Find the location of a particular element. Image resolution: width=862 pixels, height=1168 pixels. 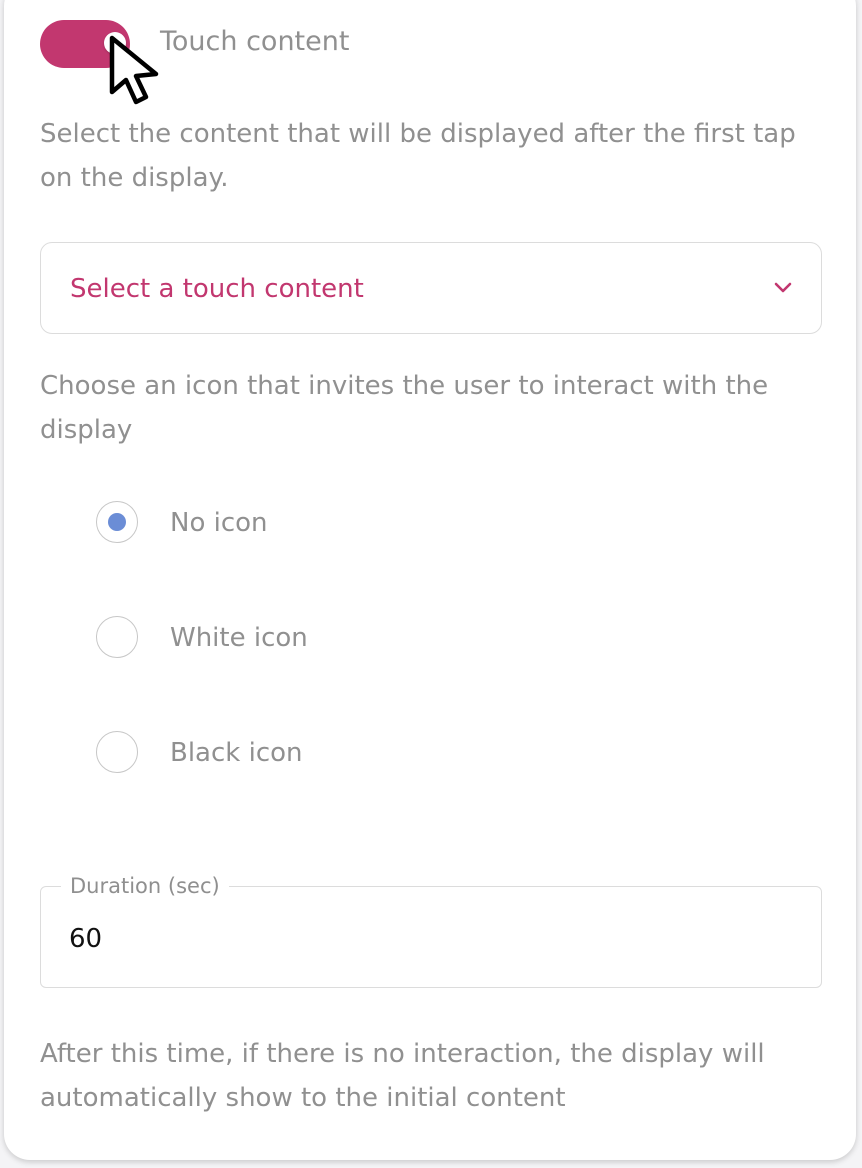

radio-selected-dot is located at coordinates (117, 522).